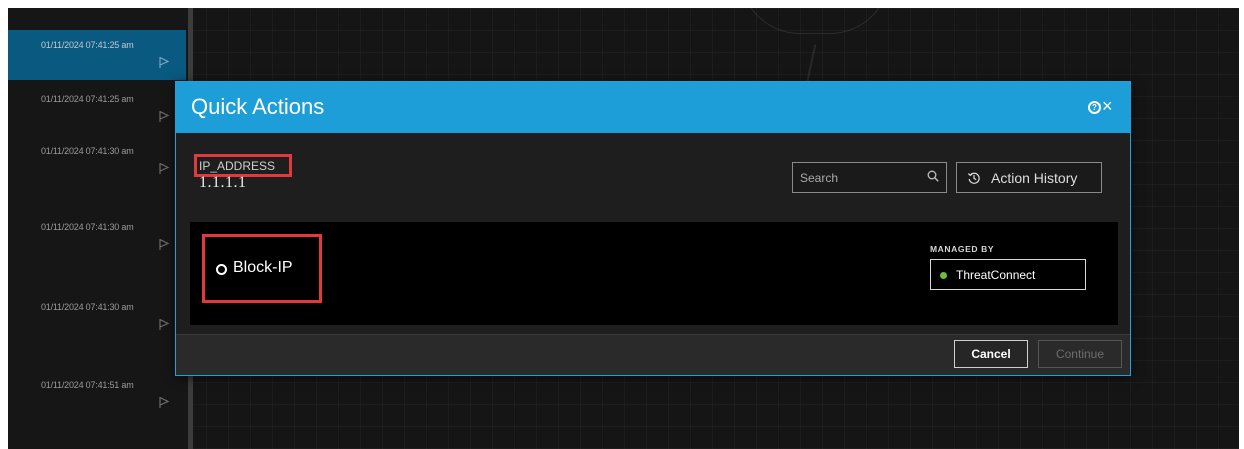 The height and width of the screenshot is (449, 1244). I want to click on action-label: Block-IP, so click(263, 267).